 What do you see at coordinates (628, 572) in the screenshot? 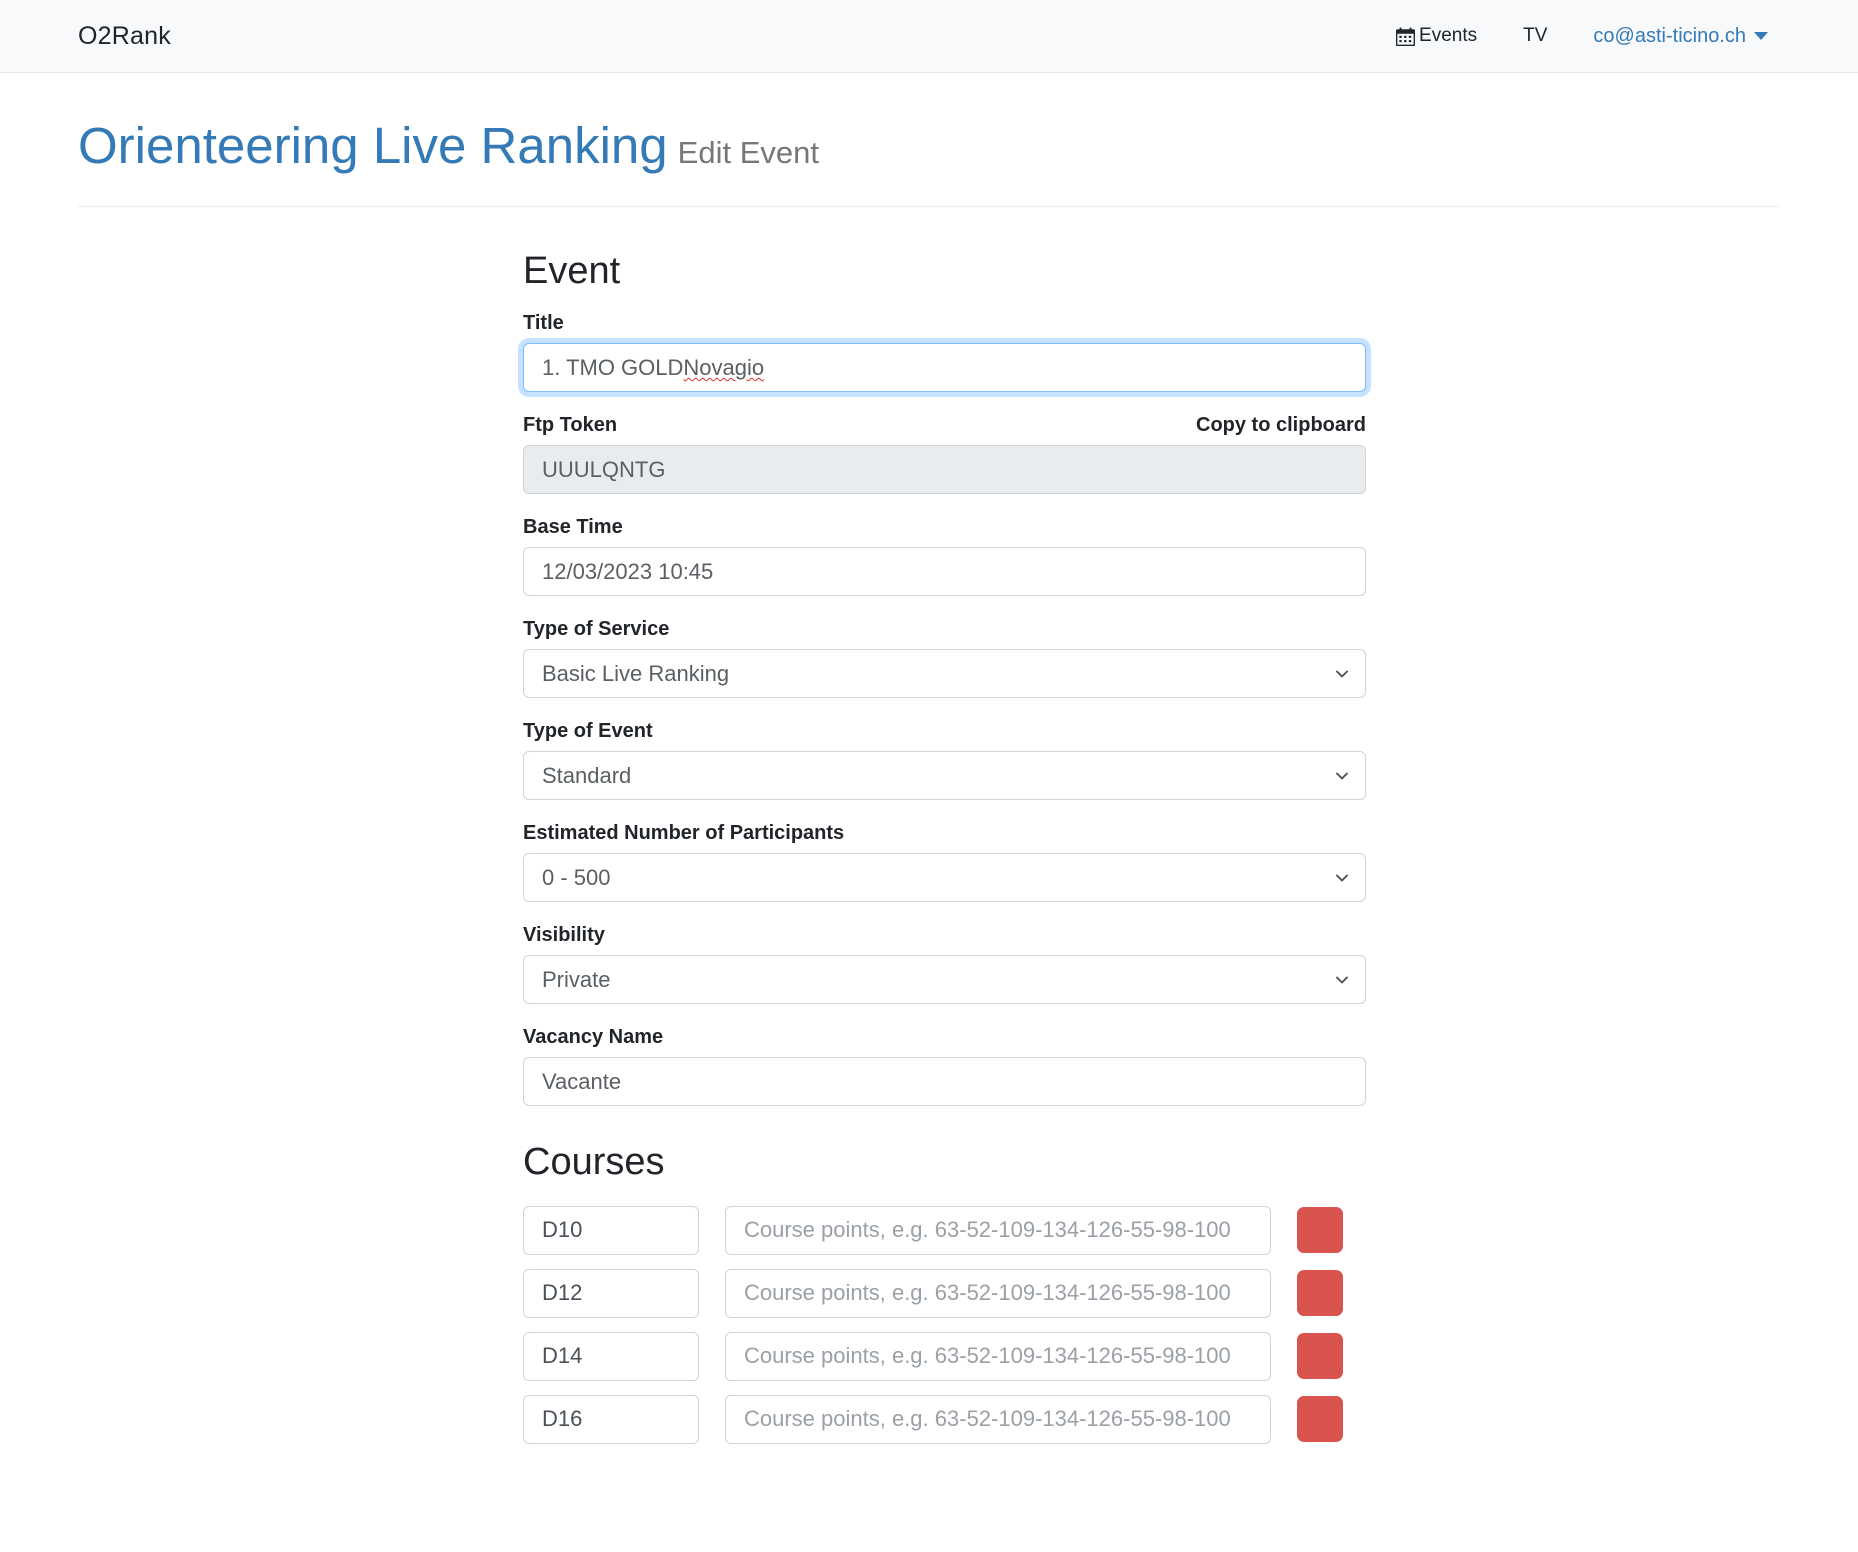
I see `base-time-value: 12/03/2023 10:45` at bounding box center [628, 572].